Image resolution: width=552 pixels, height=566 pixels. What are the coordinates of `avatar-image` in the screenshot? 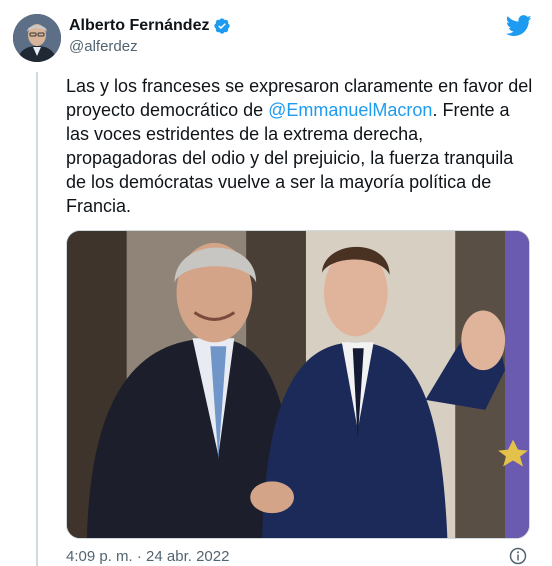 It's located at (37, 38).